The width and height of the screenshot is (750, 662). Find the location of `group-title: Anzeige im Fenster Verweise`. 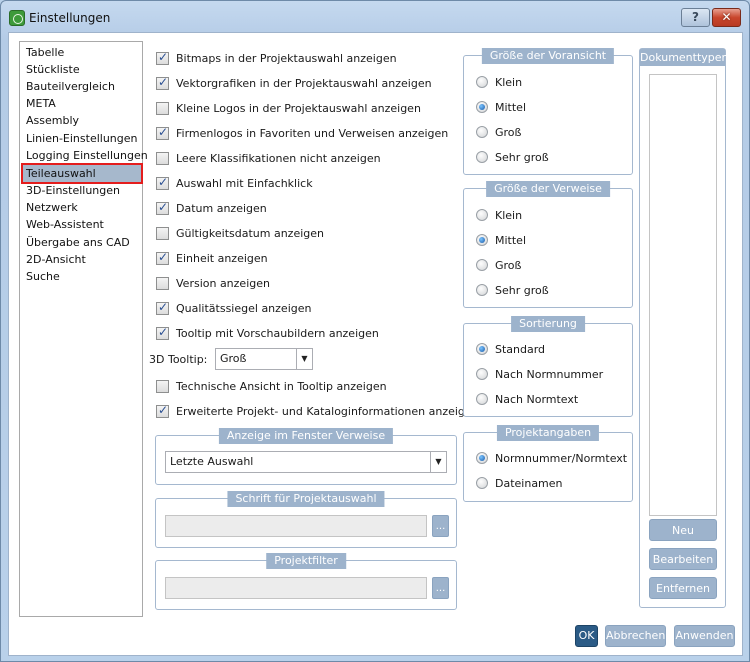

group-title: Anzeige im Fenster Verweise is located at coordinates (306, 436).